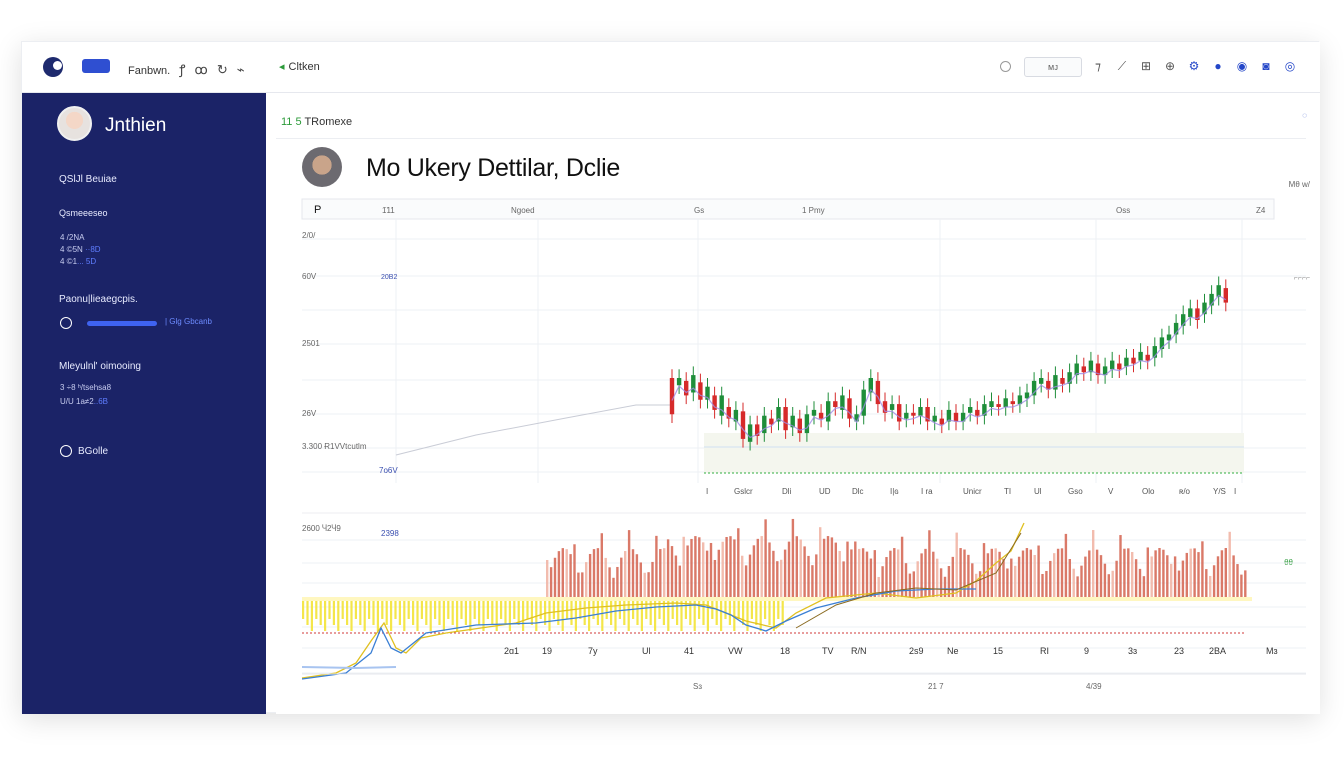 This screenshot has width=1344, height=768. What do you see at coordinates (85, 388) in the screenshot?
I see `list-item: 3 ÷8 ʰ/tsehsa8` at bounding box center [85, 388].